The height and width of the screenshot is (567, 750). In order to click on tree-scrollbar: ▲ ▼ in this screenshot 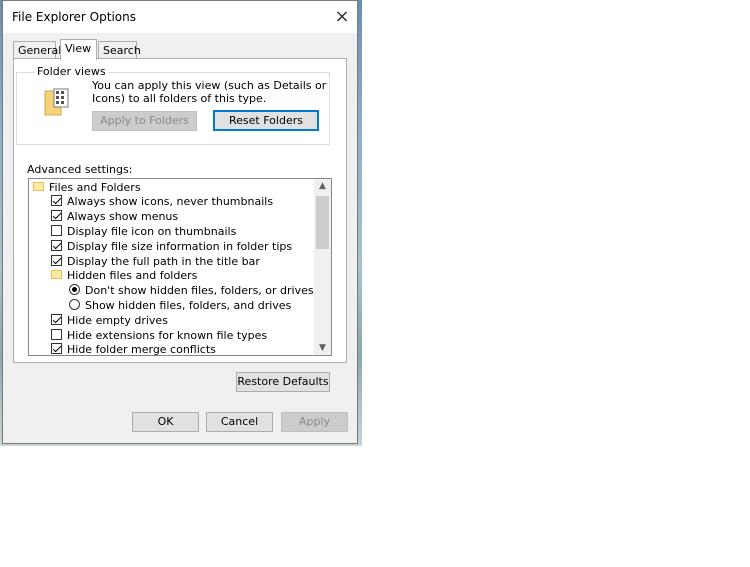, I will do `click(322, 267)`.